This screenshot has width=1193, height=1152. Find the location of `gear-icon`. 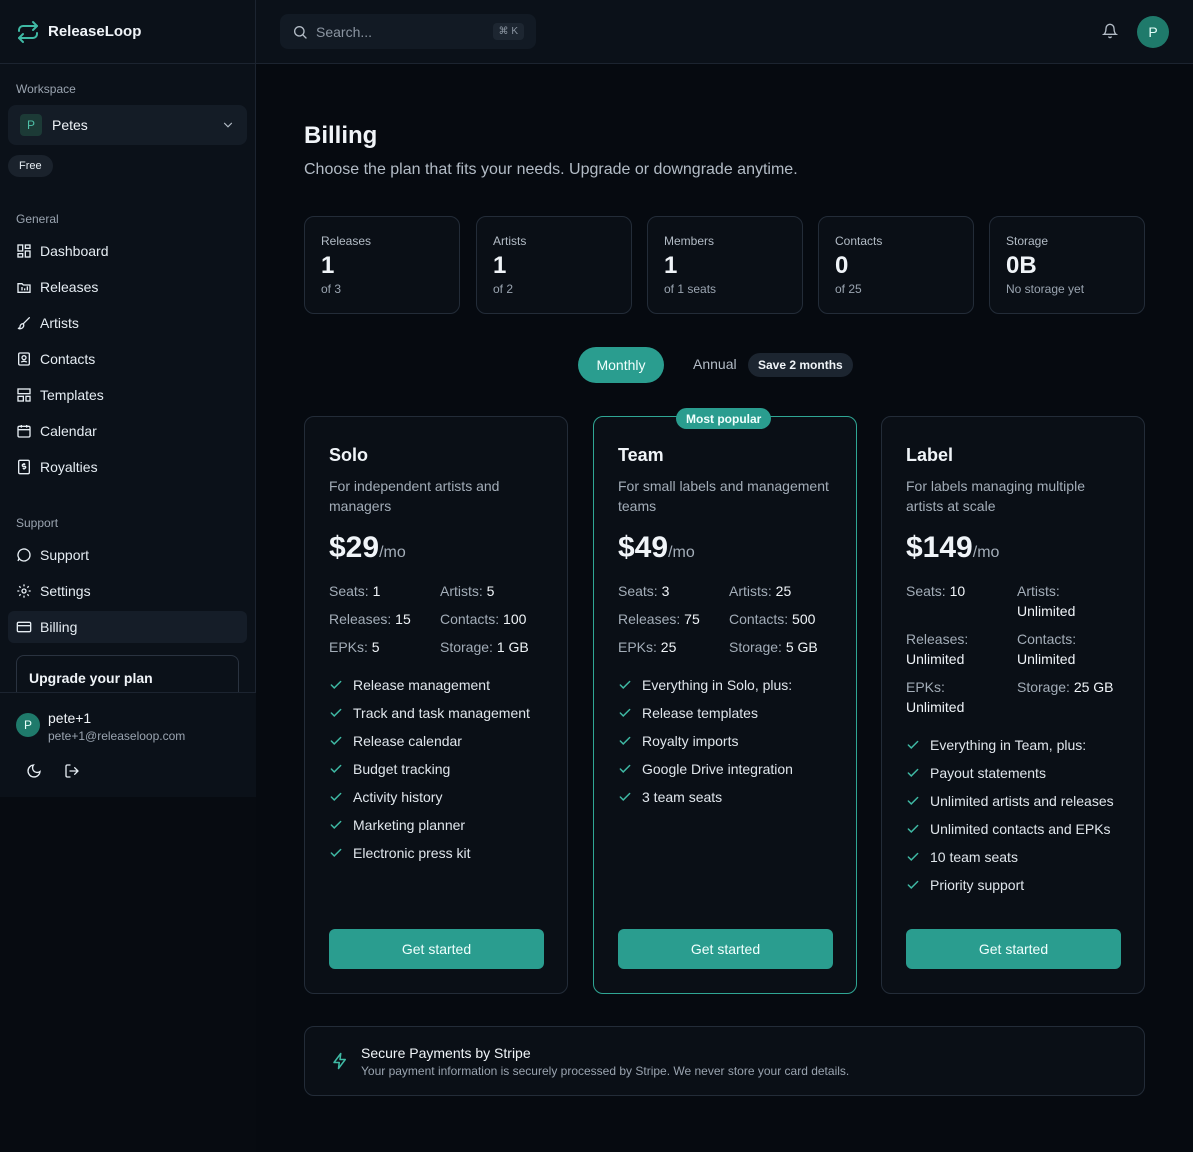

gear-icon is located at coordinates (24, 591).